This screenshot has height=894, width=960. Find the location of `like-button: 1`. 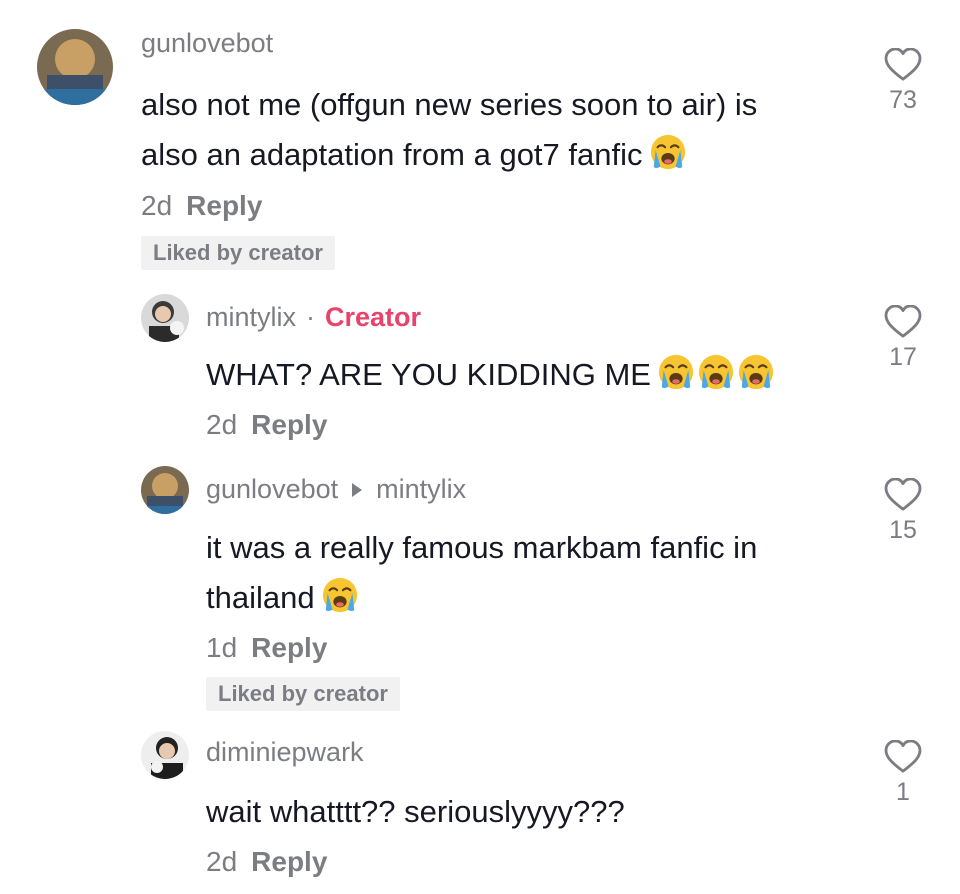

like-button: 1 is located at coordinates (903, 773).